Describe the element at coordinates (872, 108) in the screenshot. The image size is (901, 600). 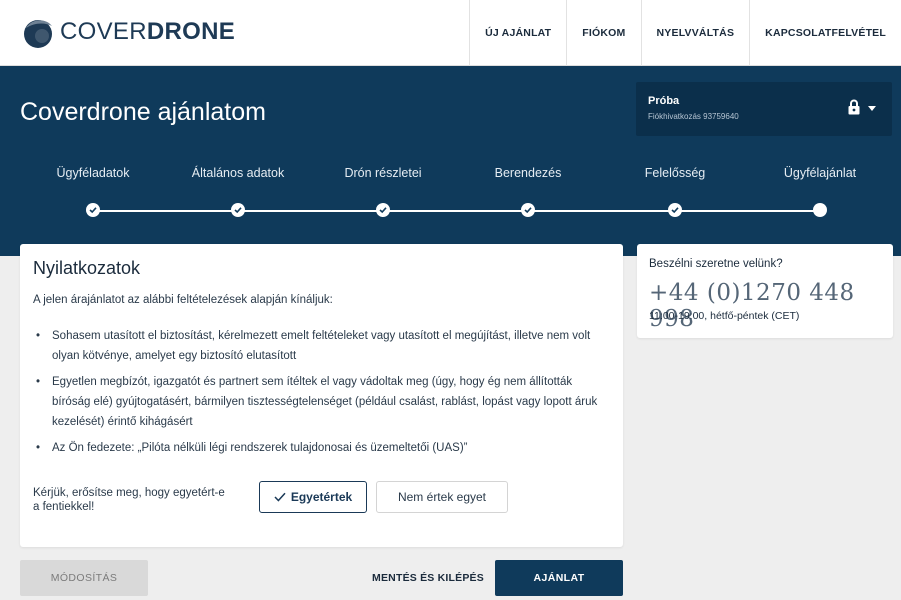
I see `chevron-down-icon` at that location.